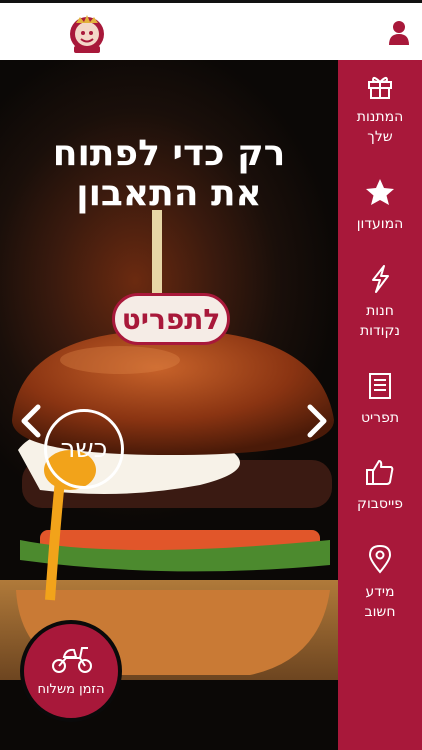 Image resolution: width=422 pixels, height=750 pixels. What do you see at coordinates (380, 279) in the screenshot?
I see `lightning-icon` at bounding box center [380, 279].